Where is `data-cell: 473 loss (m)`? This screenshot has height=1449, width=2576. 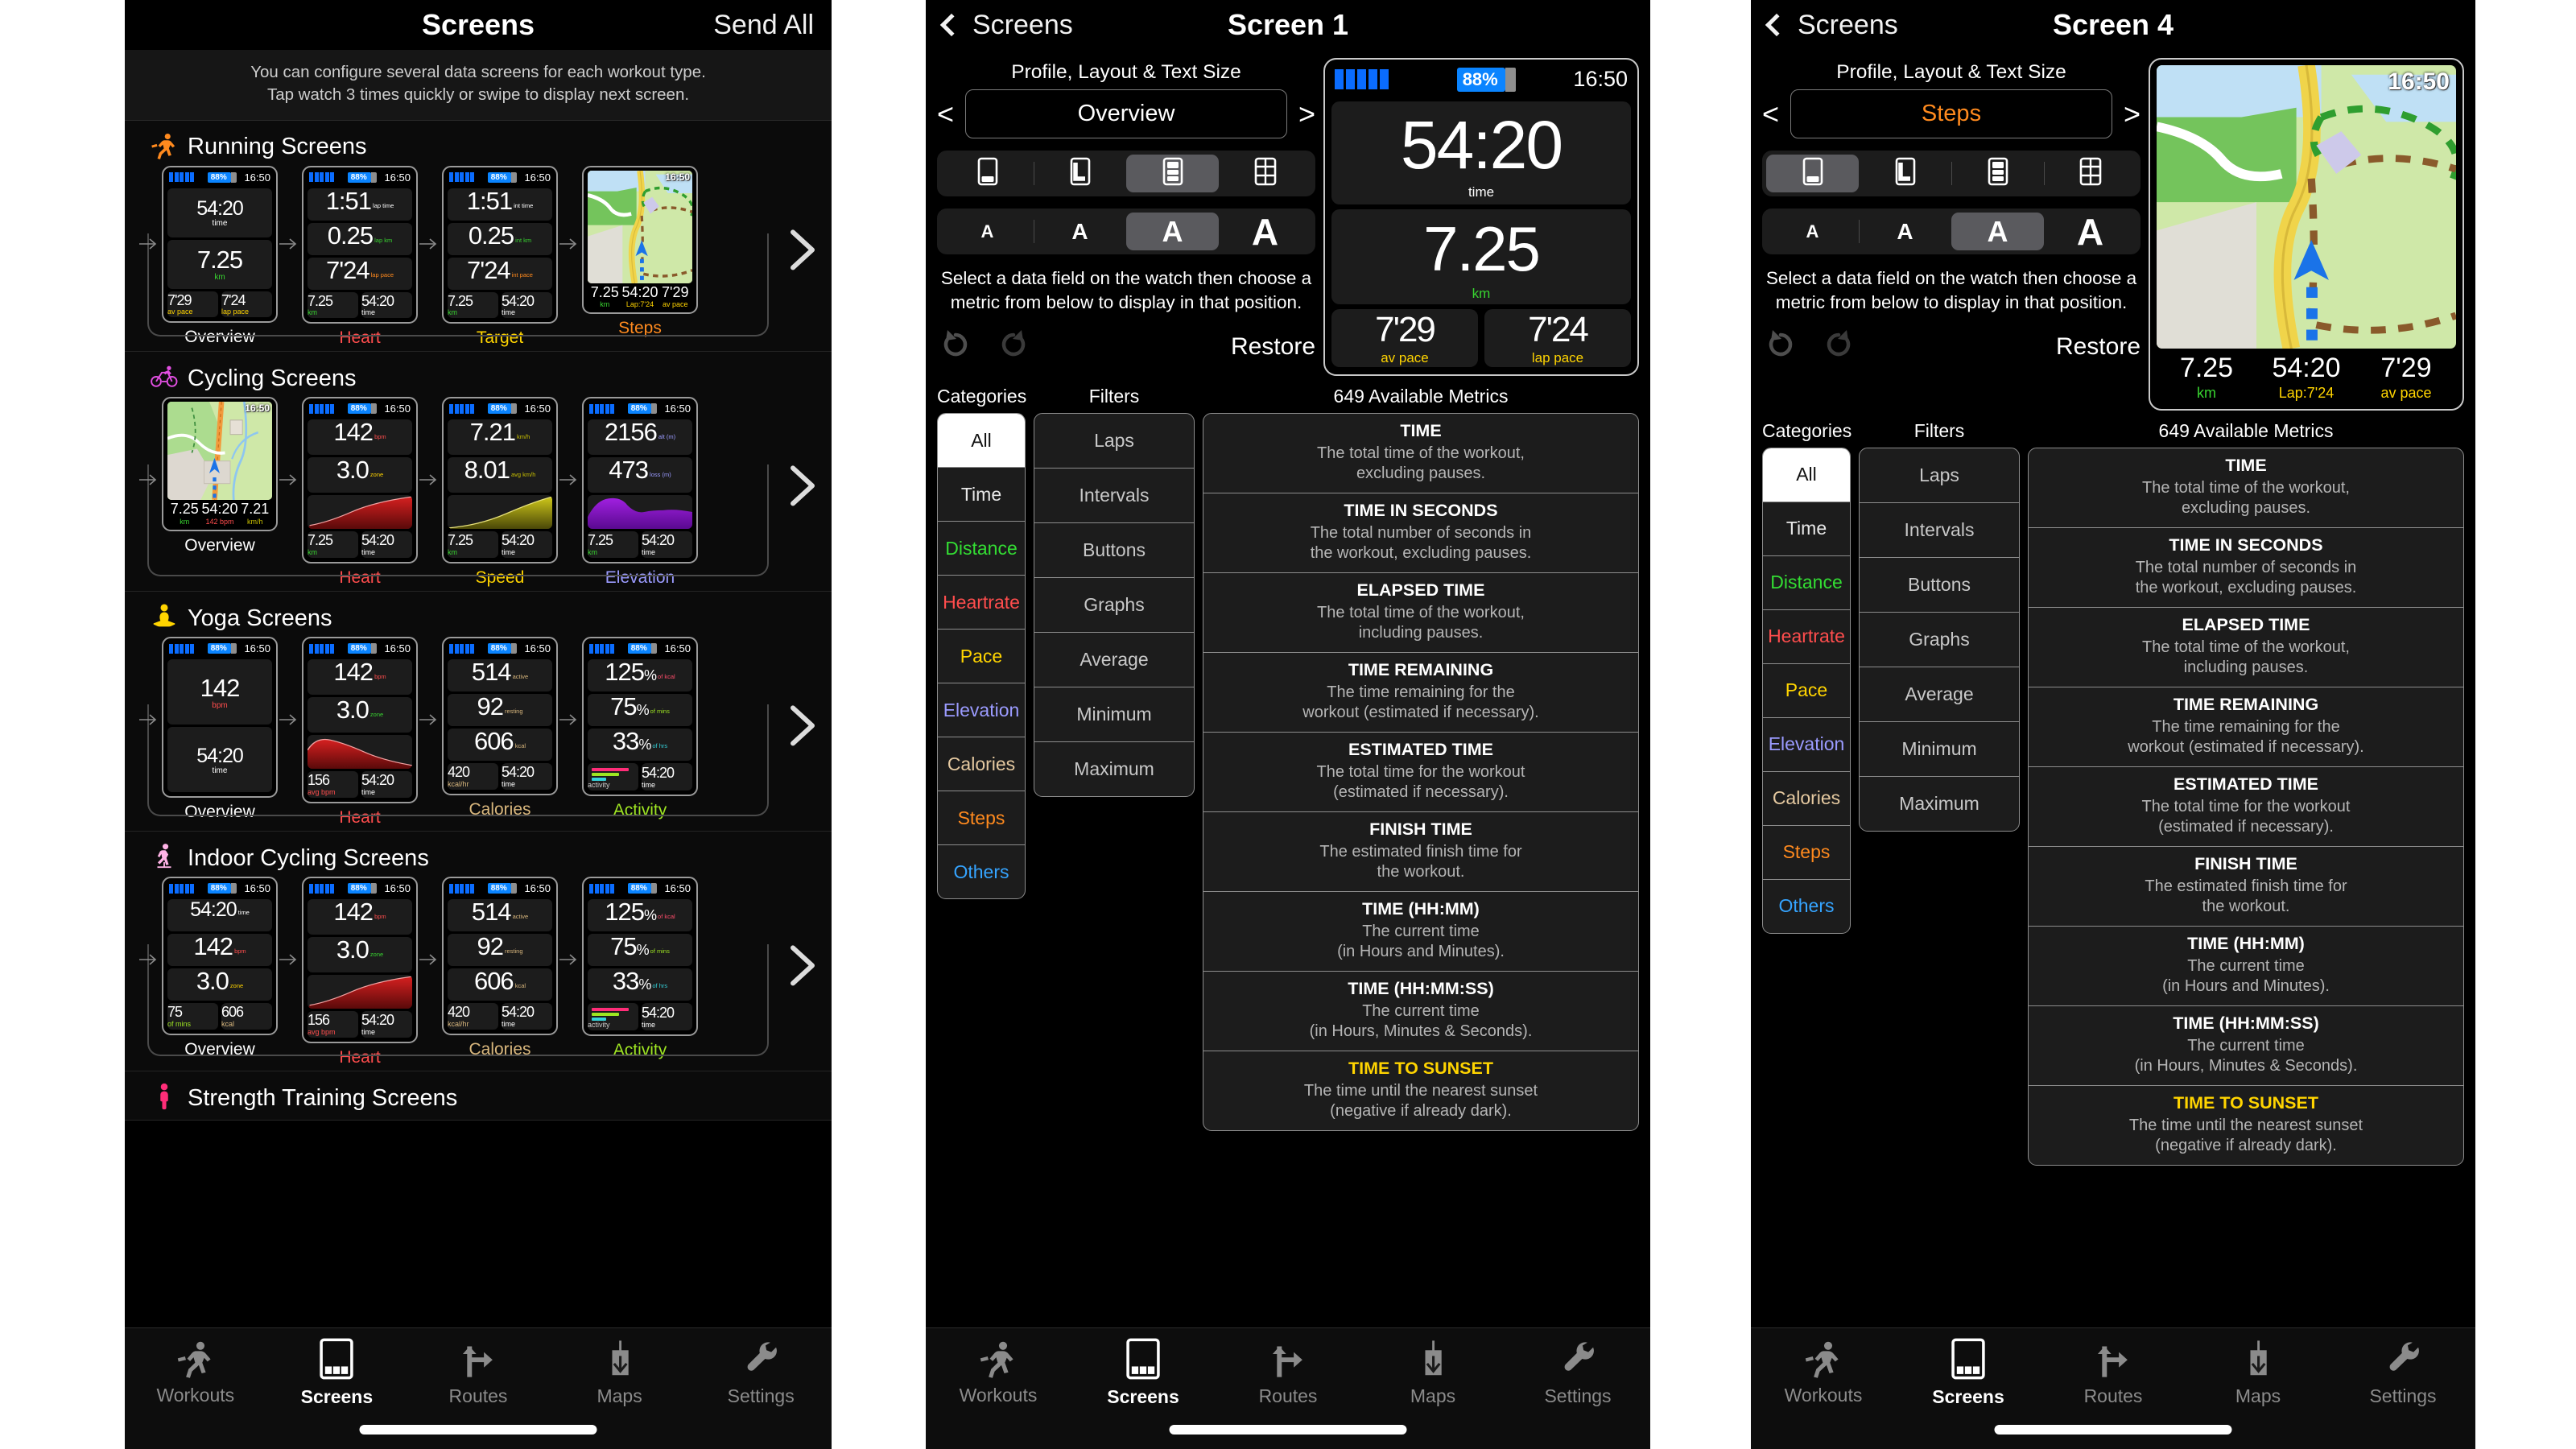
data-cell: 473 loss (m) is located at coordinates (640, 475).